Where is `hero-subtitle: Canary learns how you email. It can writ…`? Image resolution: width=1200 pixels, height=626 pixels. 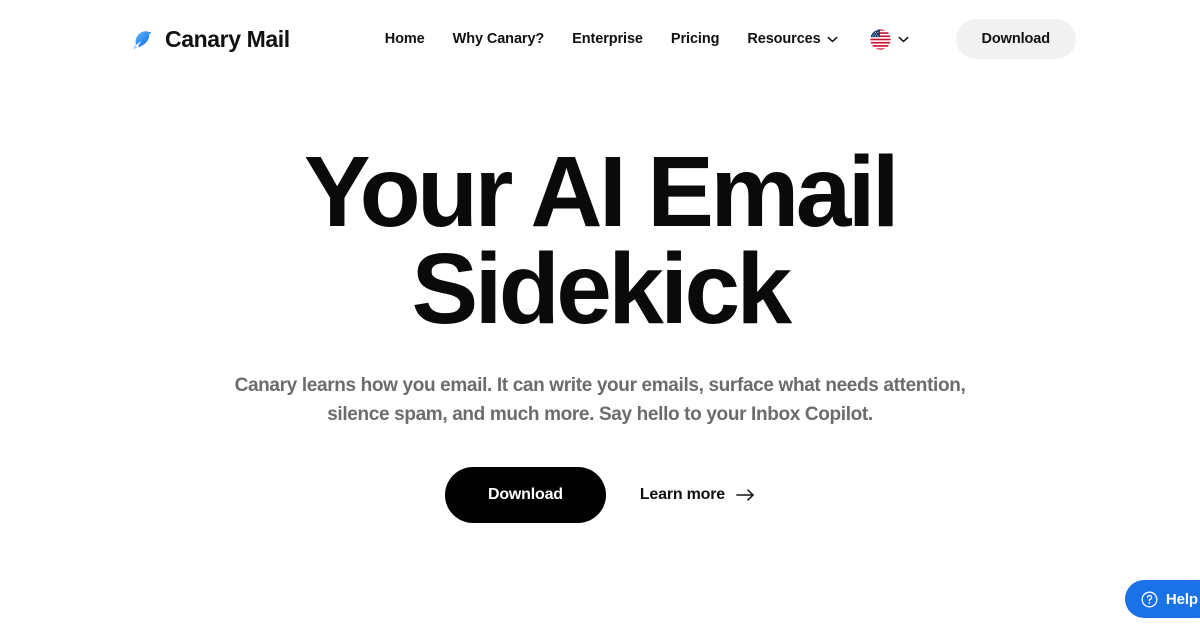
hero-subtitle: Canary learns how you email. It can writ… is located at coordinates (600, 401).